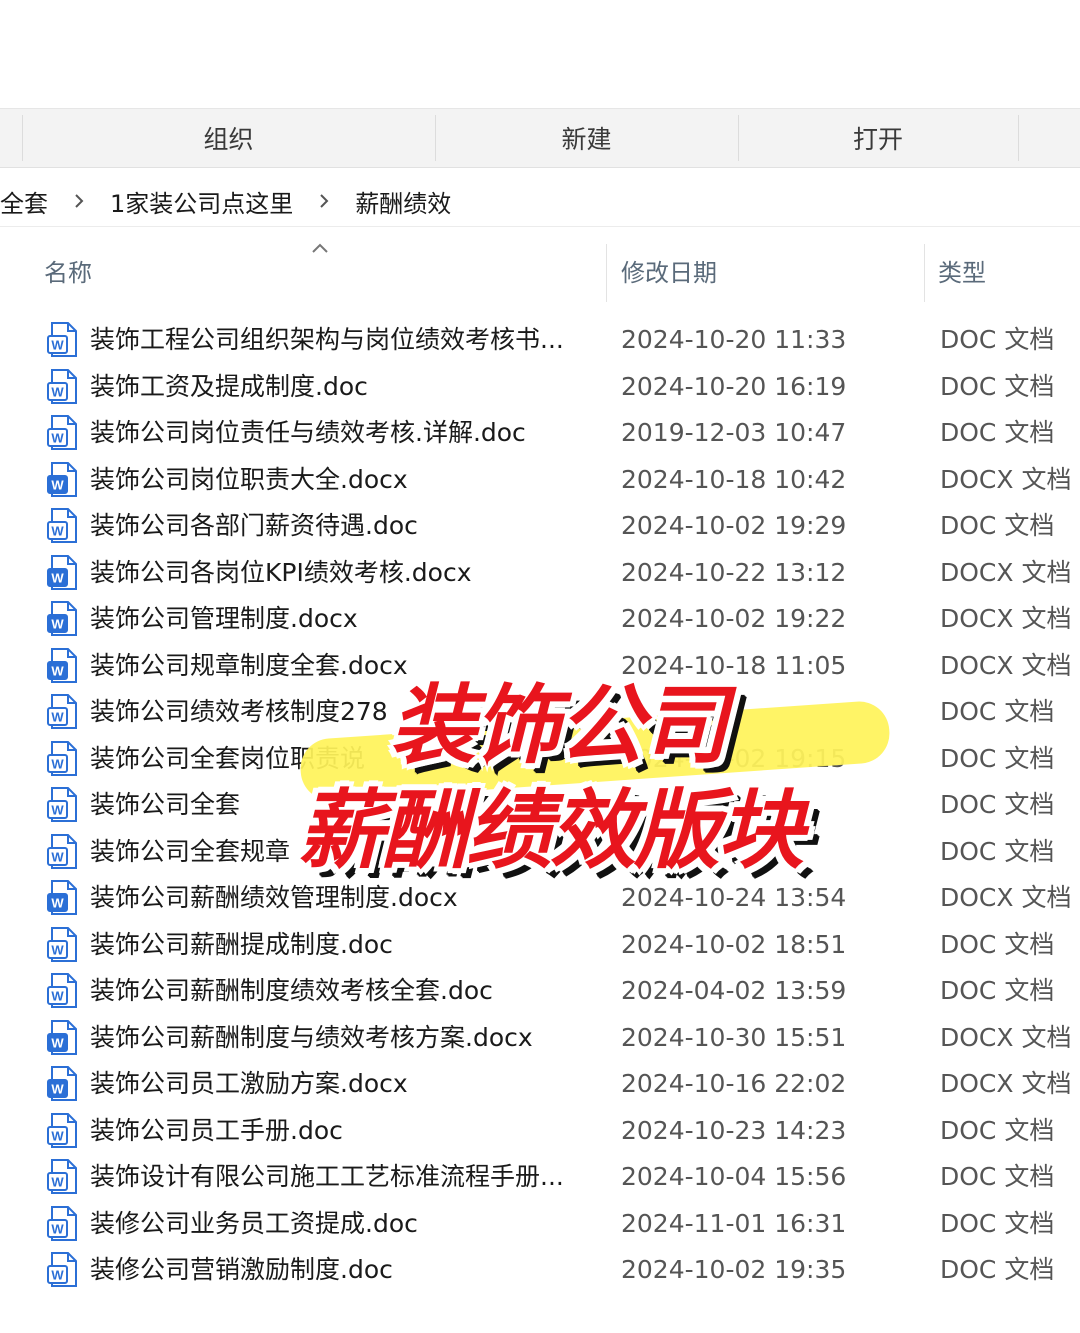  What do you see at coordinates (342, 1270) in the screenshot?
I see `file-name: 装修公司营销激励制度.doc` at bounding box center [342, 1270].